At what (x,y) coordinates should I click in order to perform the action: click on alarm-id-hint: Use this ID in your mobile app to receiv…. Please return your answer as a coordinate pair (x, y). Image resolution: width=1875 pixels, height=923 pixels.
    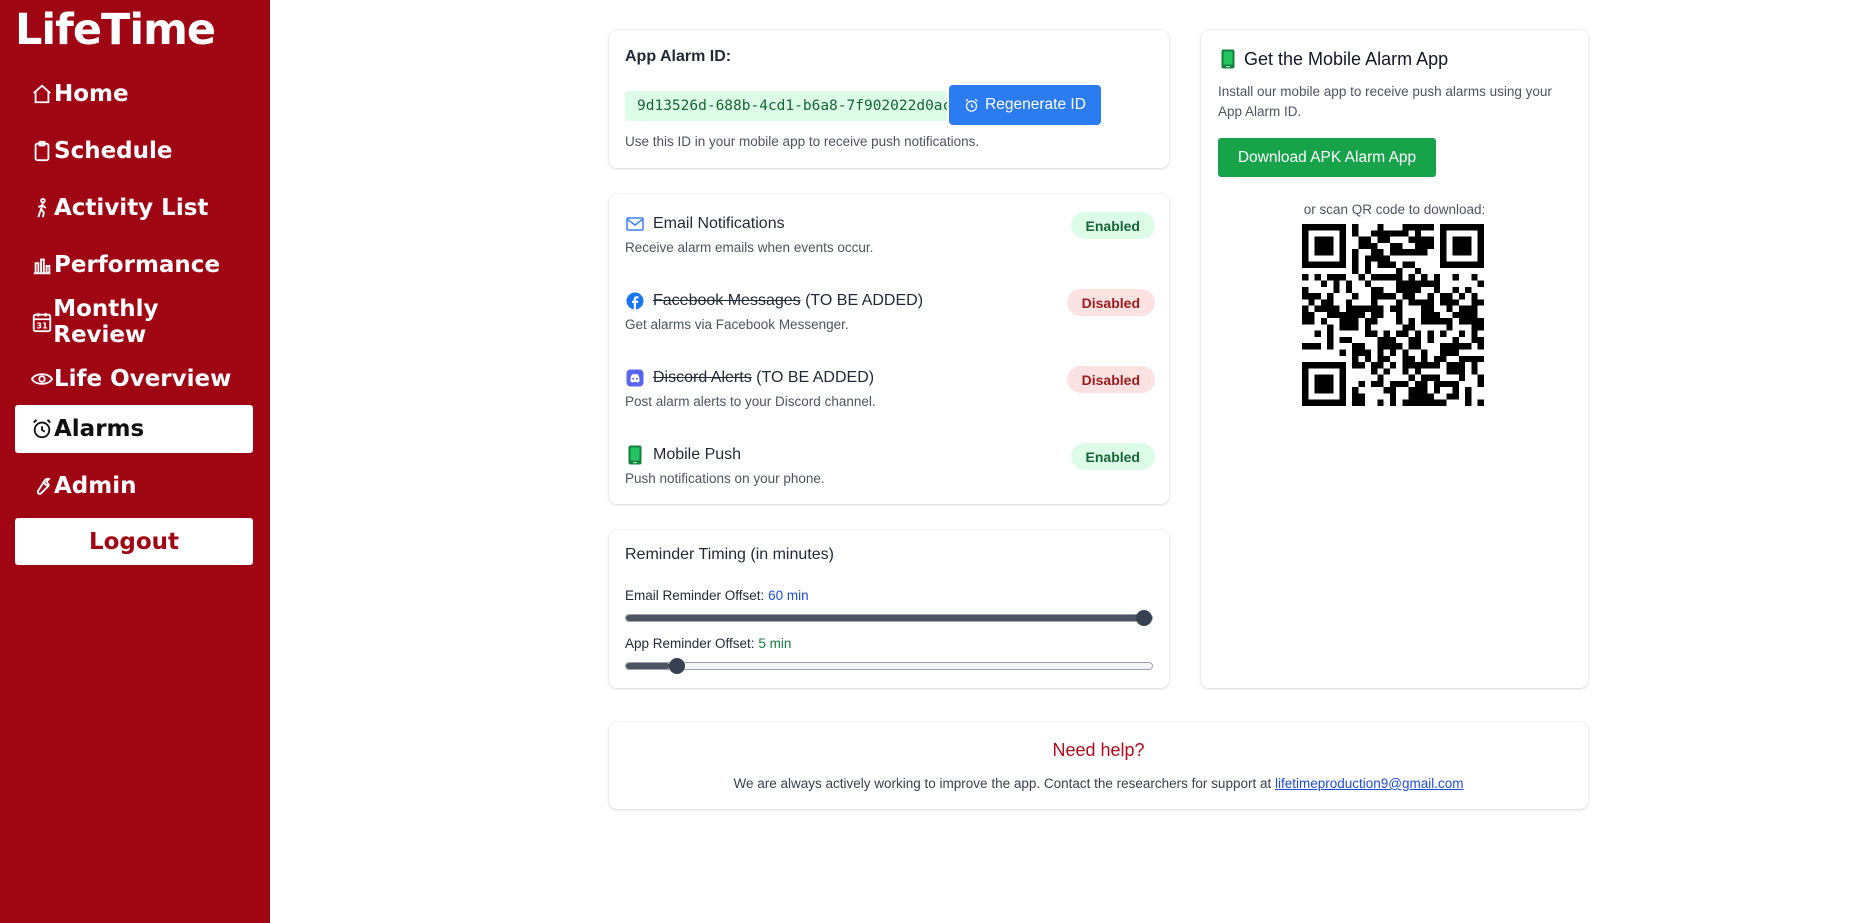
    Looking at the image, I should click on (802, 141).